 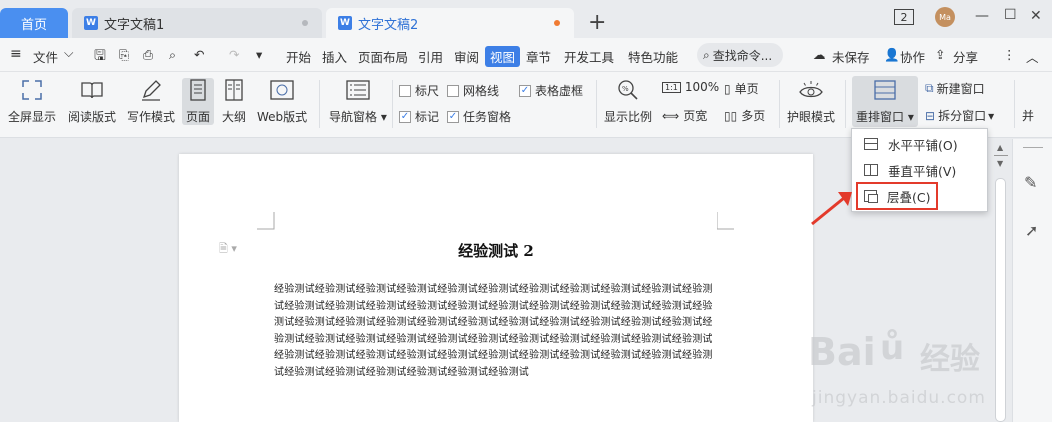 I want to click on fullscreen-icon, so click(x=32, y=90).